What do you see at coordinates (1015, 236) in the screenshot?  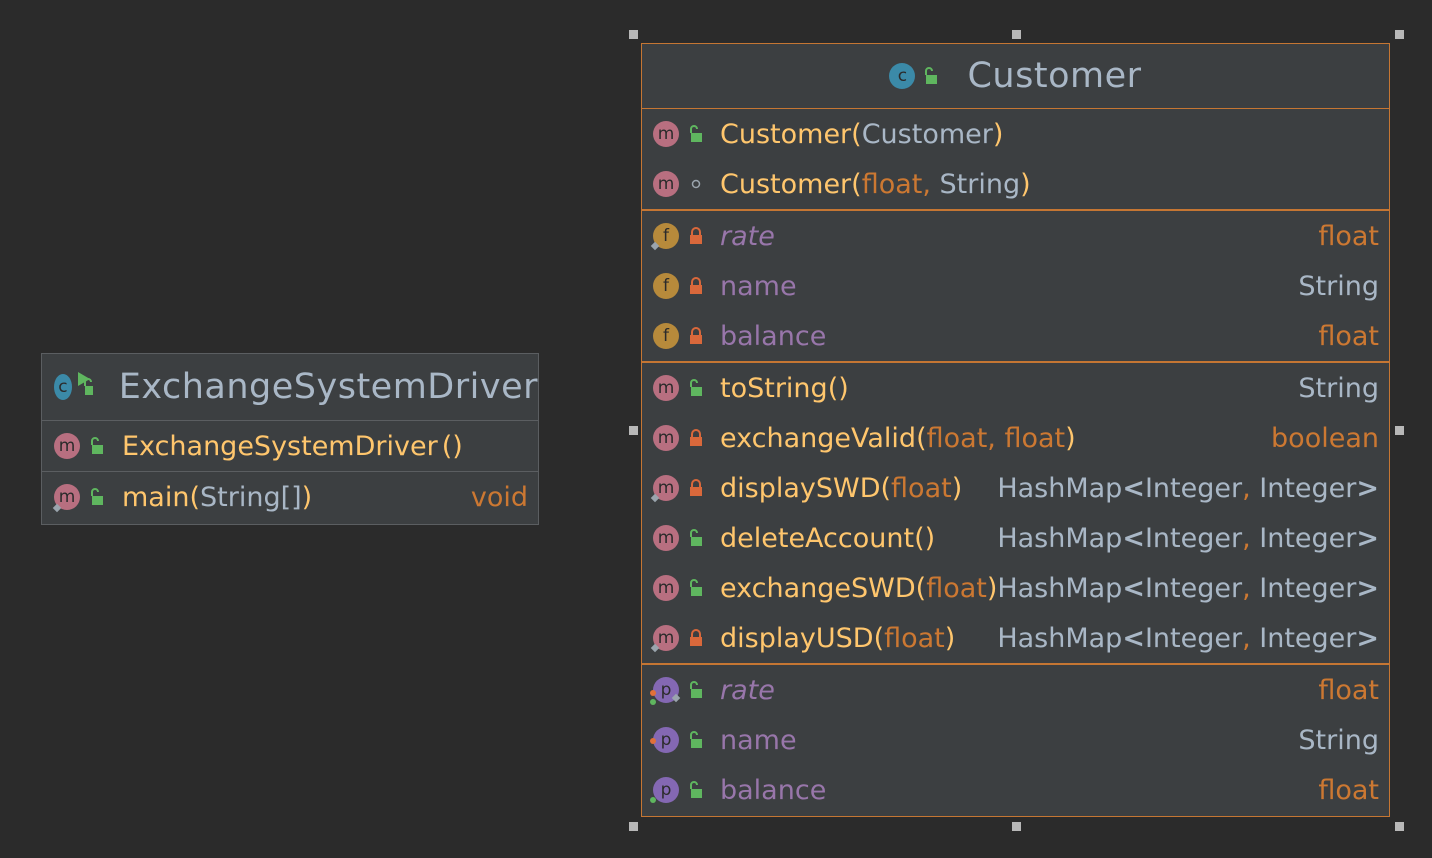 I see `field-row-rate: f rate float` at bounding box center [1015, 236].